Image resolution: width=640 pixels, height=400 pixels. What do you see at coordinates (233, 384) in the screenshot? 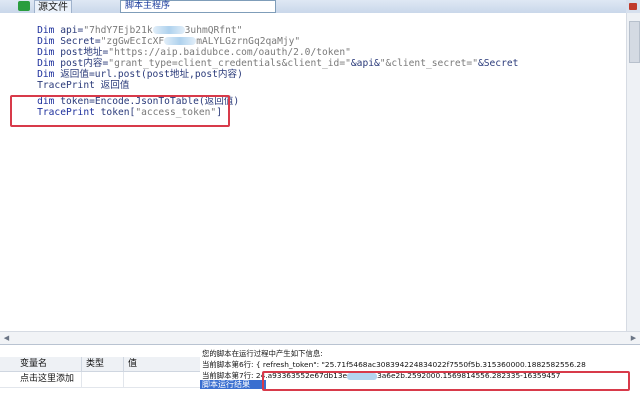
I see `run-result-tab: 脚本运行结果` at bounding box center [233, 384].